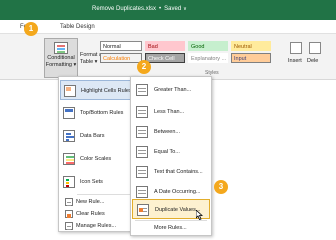 The width and height of the screenshot is (336, 240). What do you see at coordinates (142, 152) in the screenshot?
I see `equal-to-icon` at bounding box center [142, 152].